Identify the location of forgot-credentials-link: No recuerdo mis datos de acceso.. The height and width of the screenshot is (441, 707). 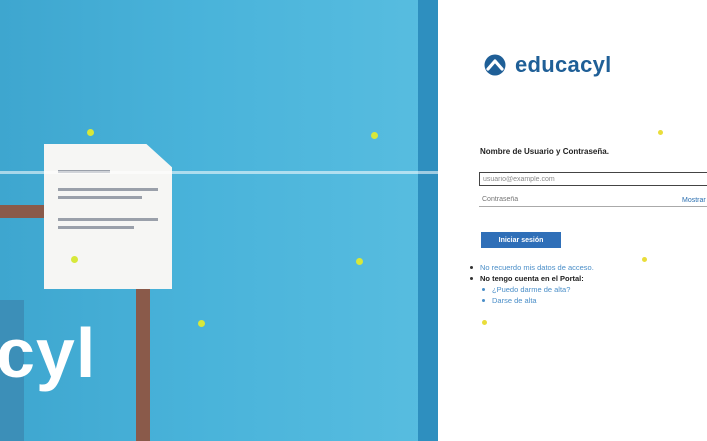
(531, 267).